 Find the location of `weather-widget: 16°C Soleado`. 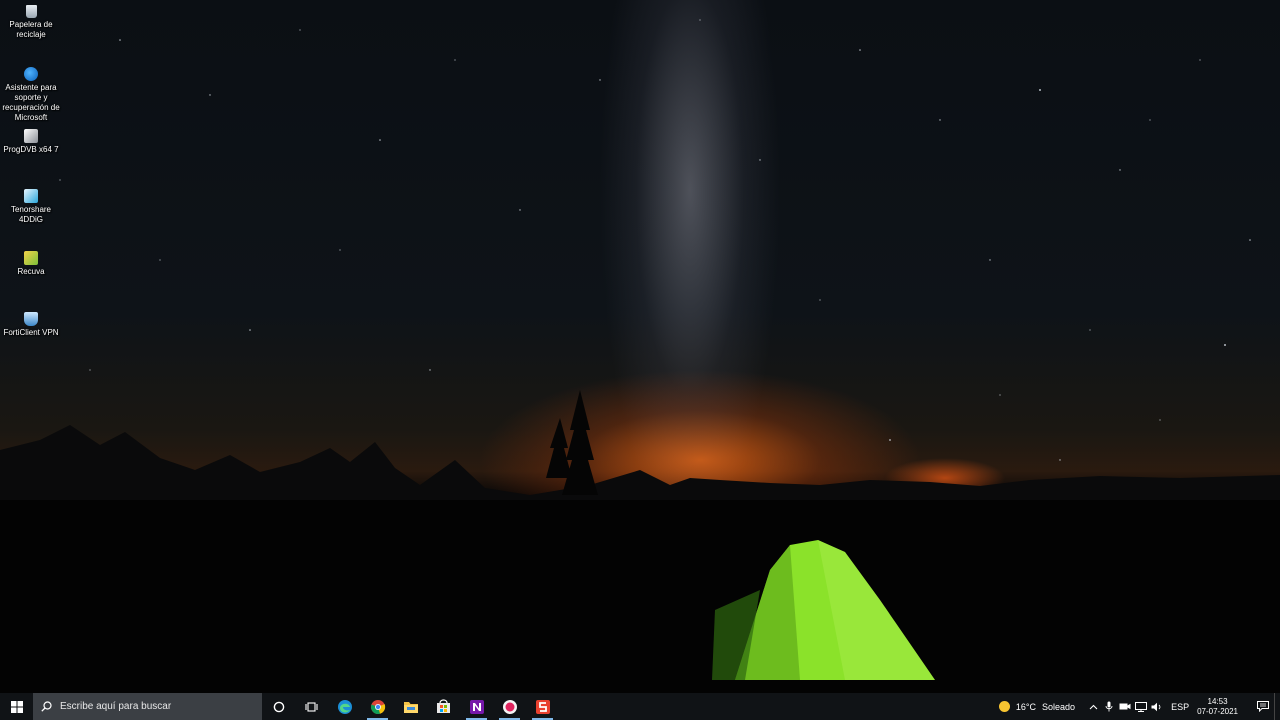

weather-widget: 16°C Soleado is located at coordinates (1037, 706).